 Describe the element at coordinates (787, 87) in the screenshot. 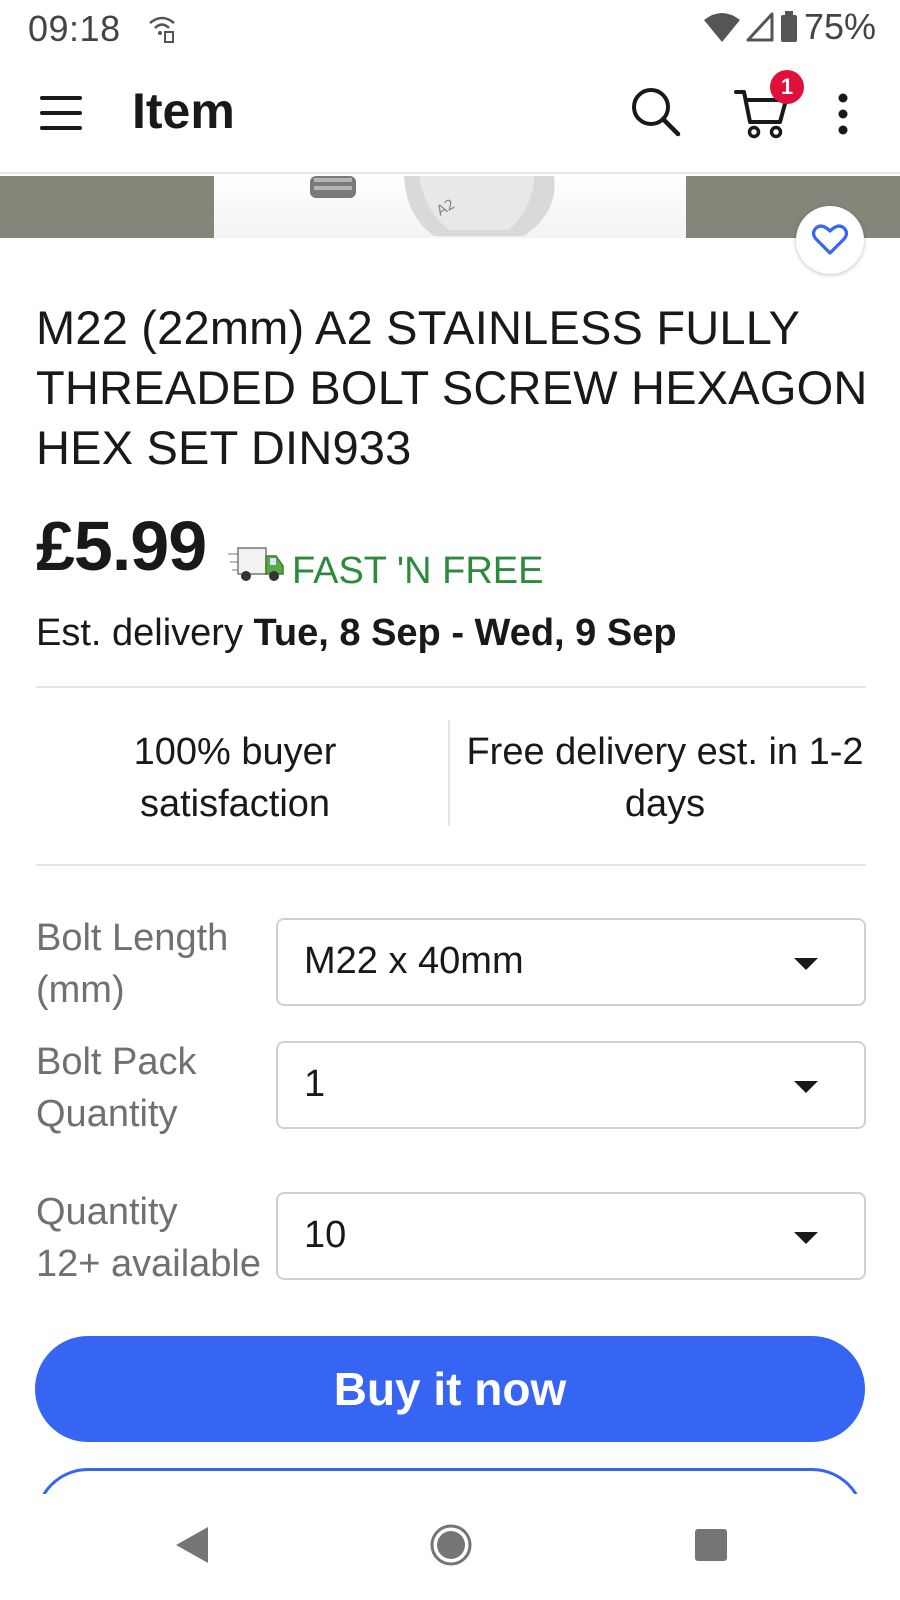

I see `cart-count-badge: 1` at that location.